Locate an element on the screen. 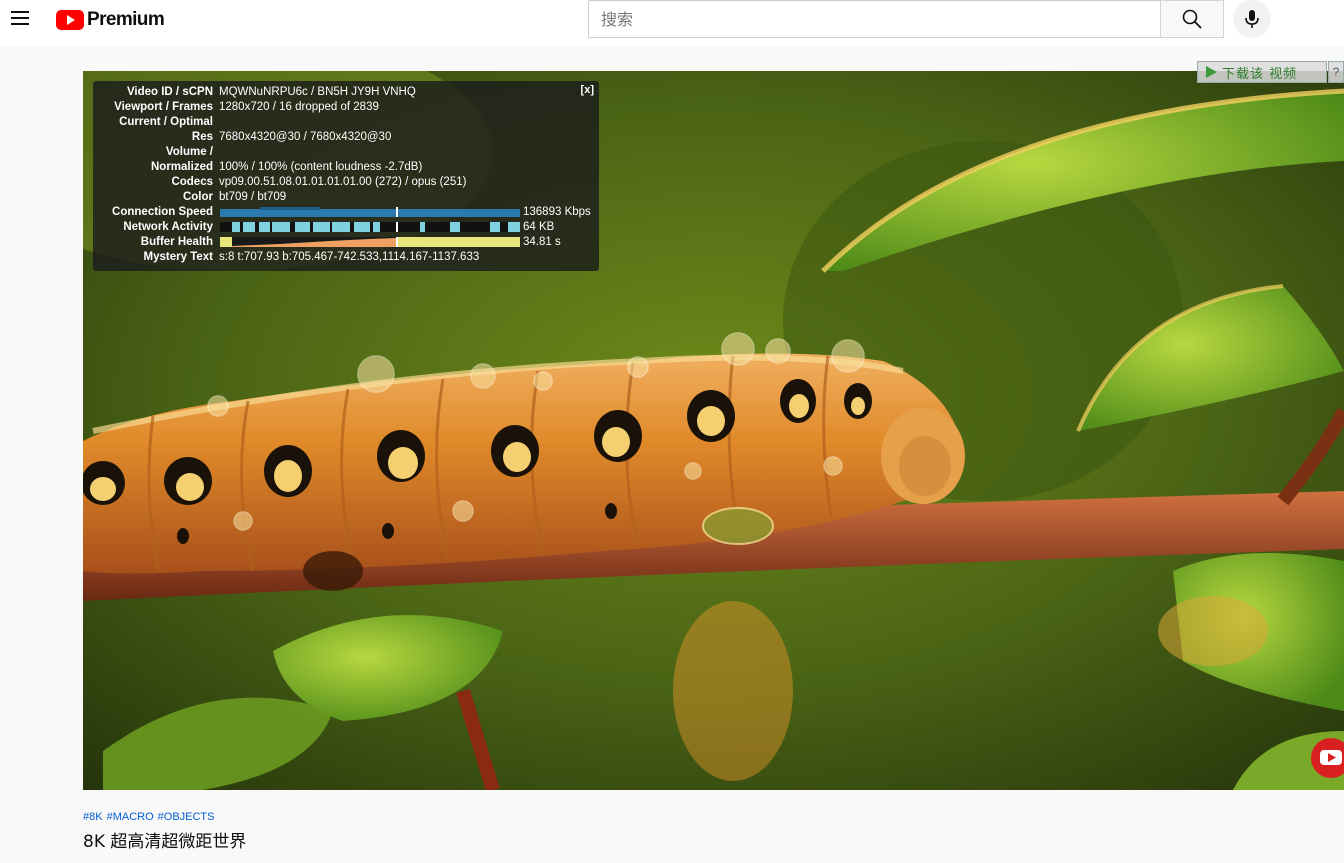 The height and width of the screenshot is (863, 1344). stat-label: Current / Optimal is located at coordinates (166, 122).